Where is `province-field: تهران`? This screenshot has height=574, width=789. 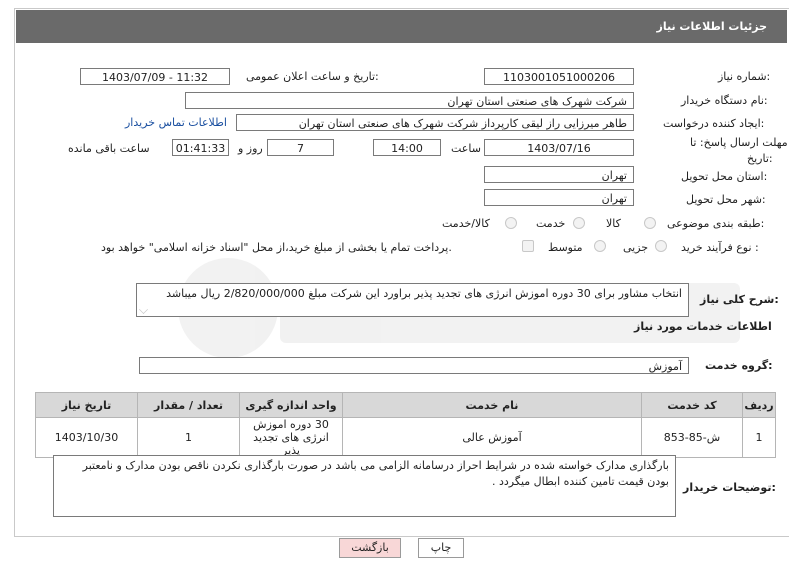 province-field: تهران is located at coordinates (559, 174).